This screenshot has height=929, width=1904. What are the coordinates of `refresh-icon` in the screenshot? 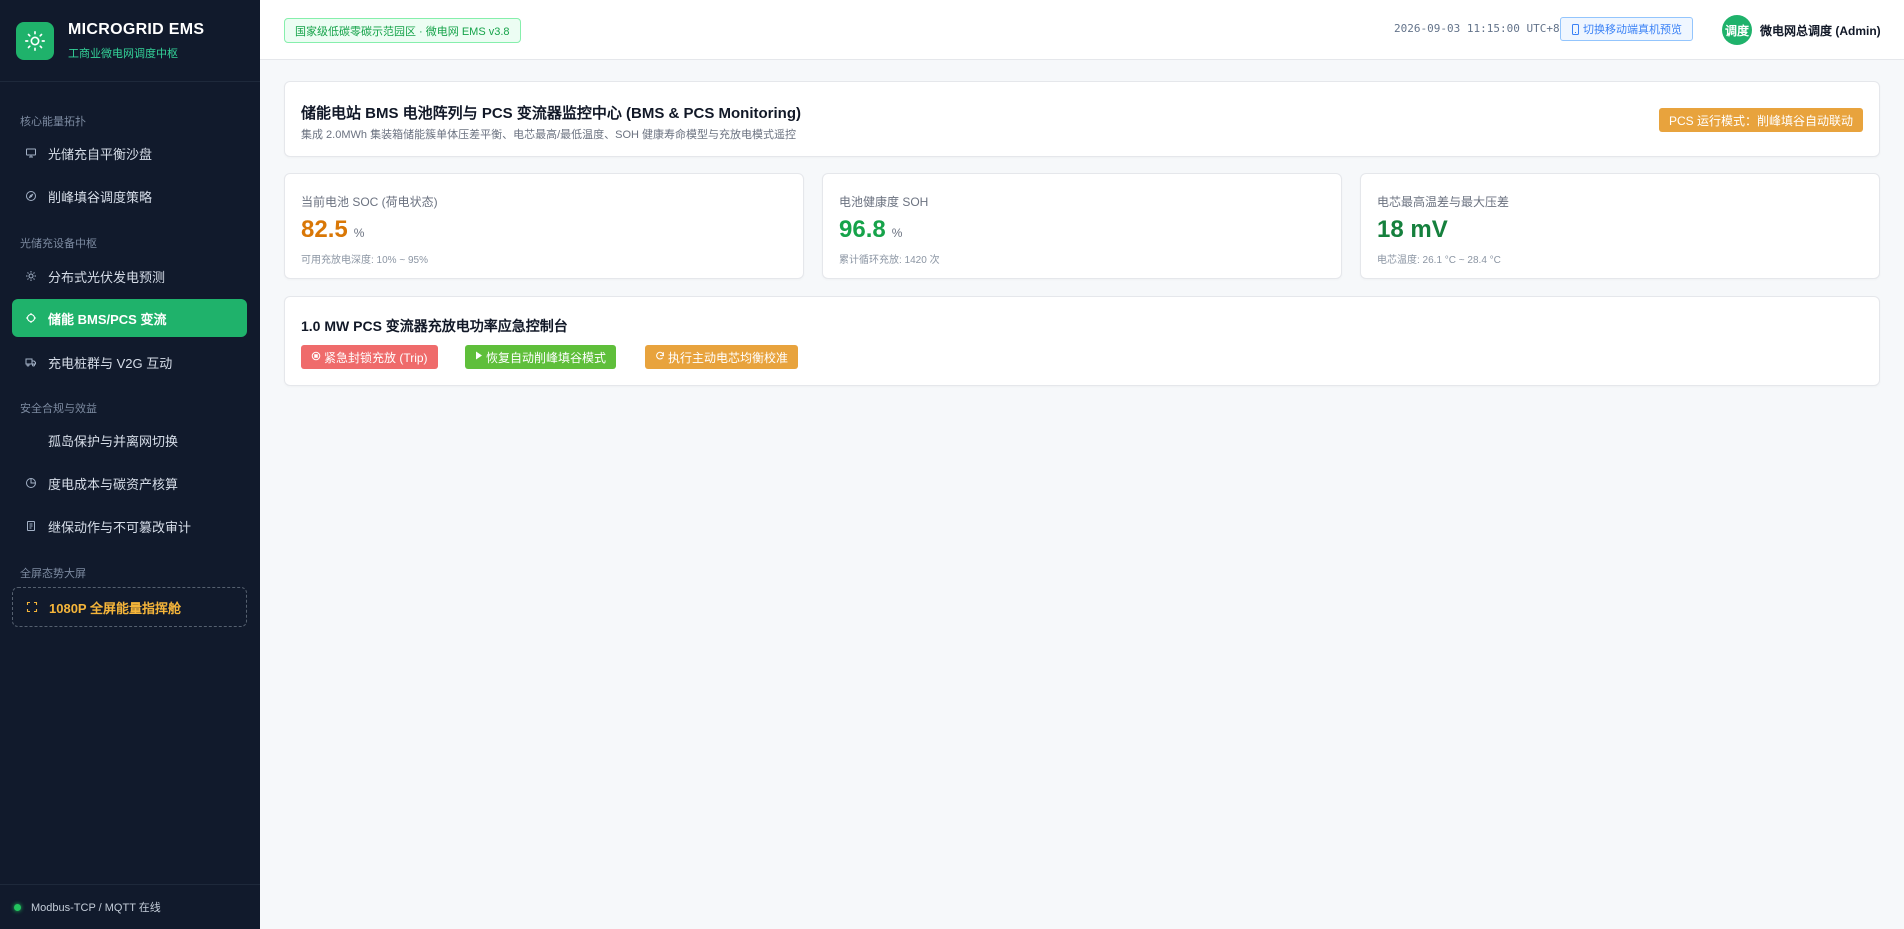 It's located at (660, 357).